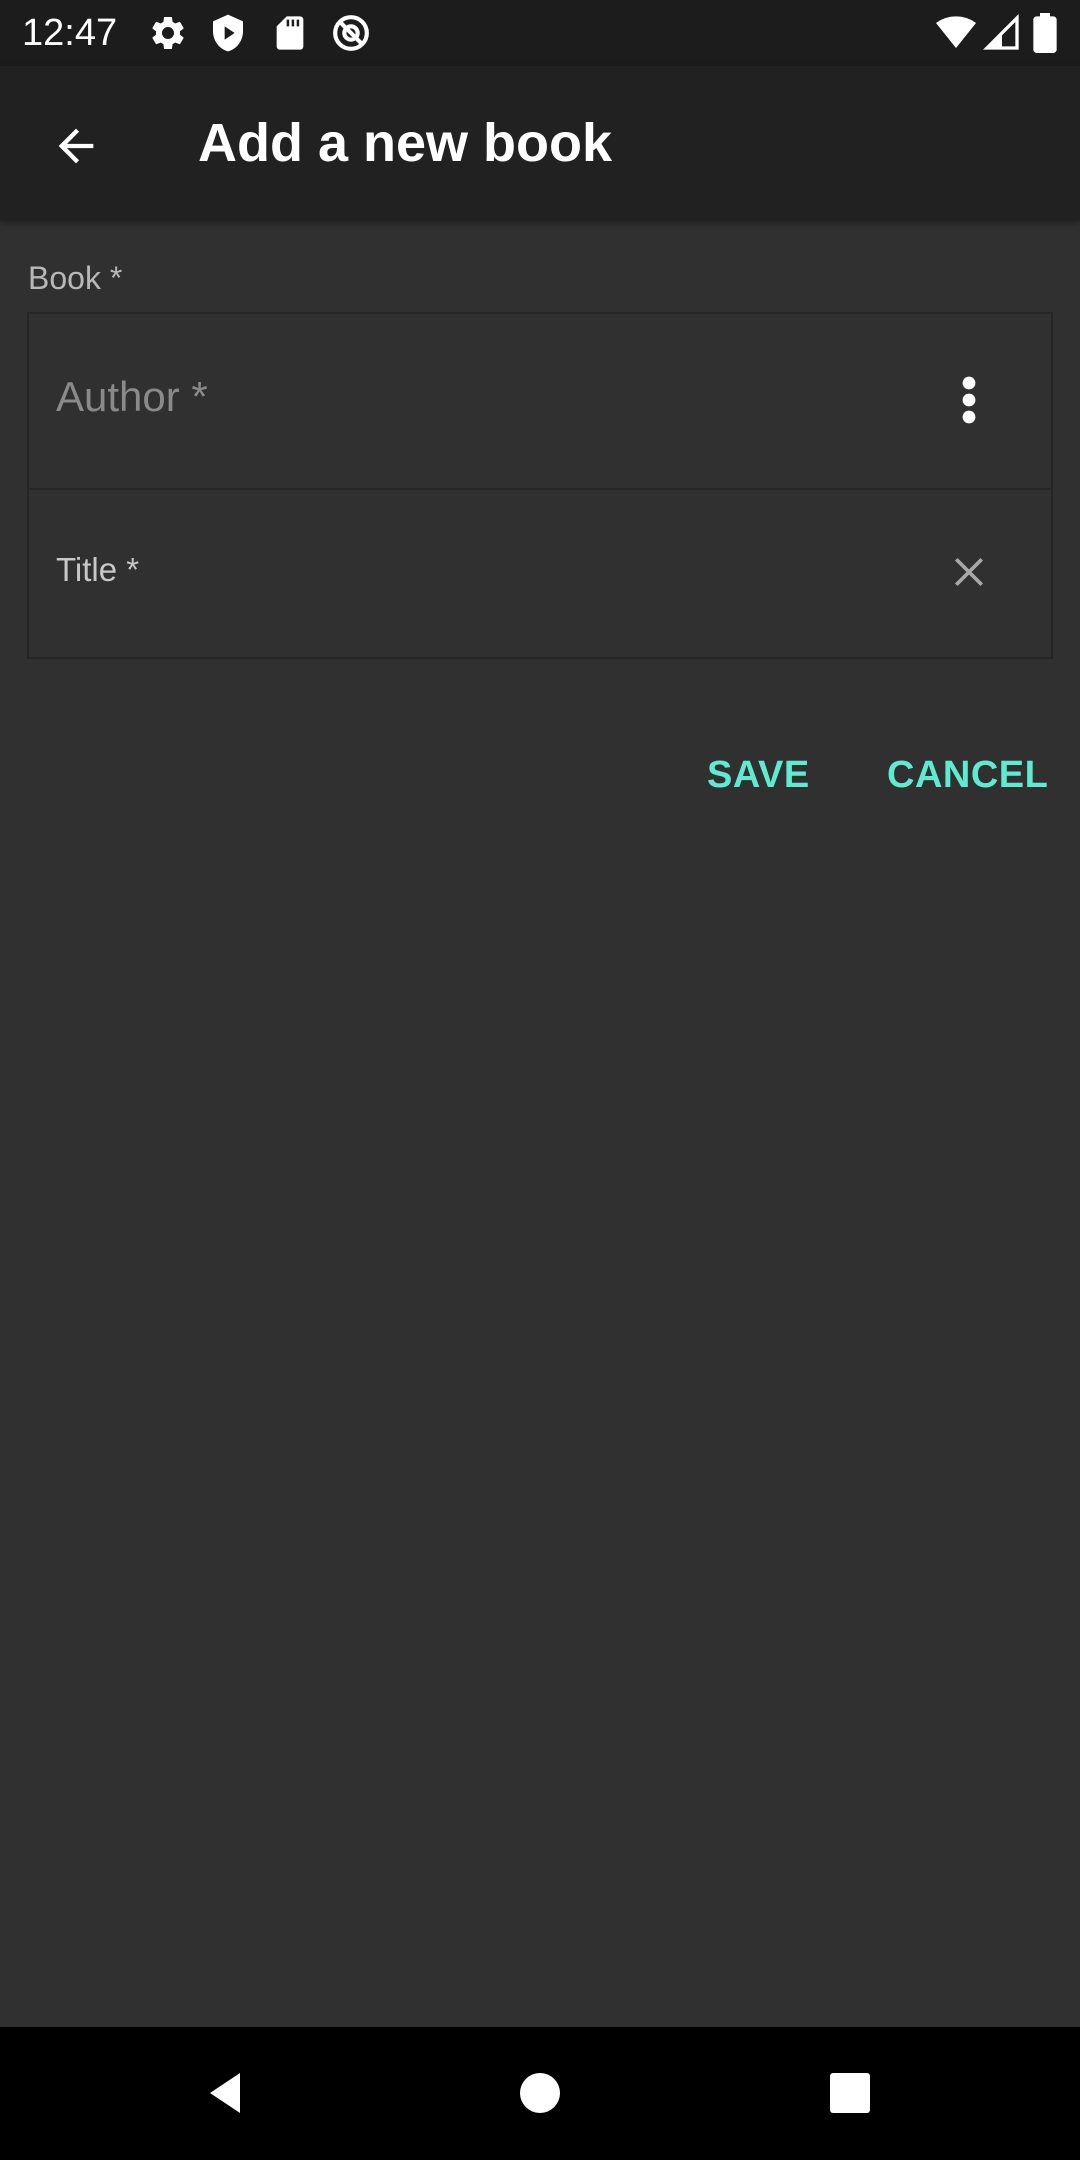 The width and height of the screenshot is (1080, 2160). What do you see at coordinates (168, 33) in the screenshot?
I see `gear-icon` at bounding box center [168, 33].